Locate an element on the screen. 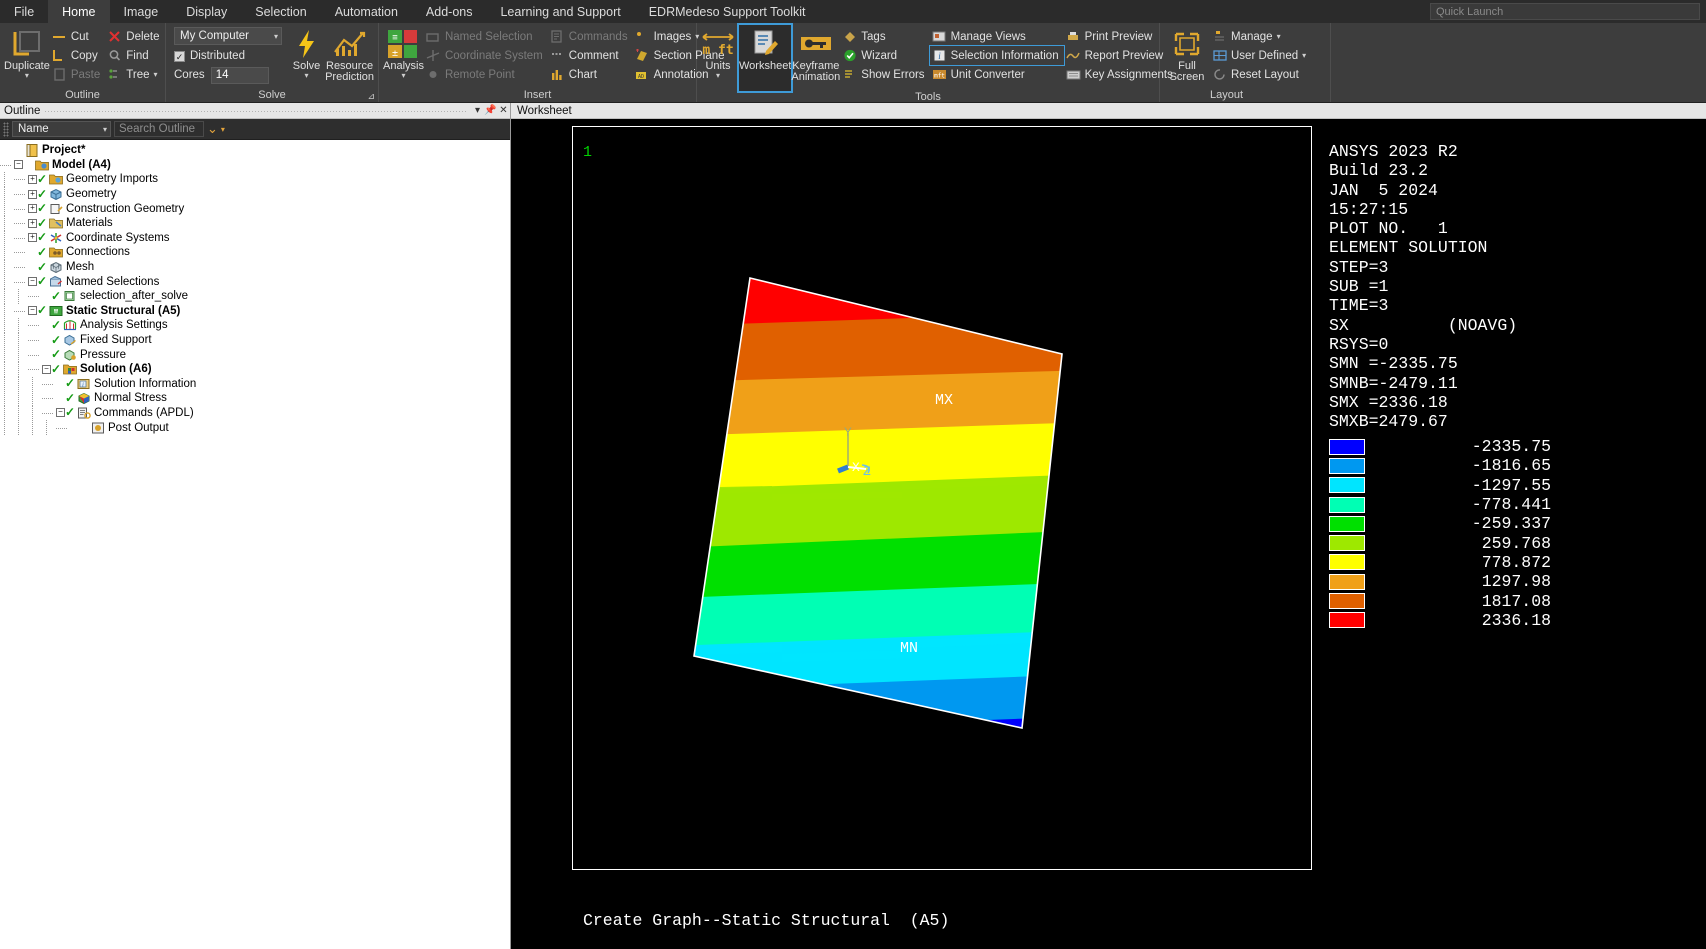  menu-item-home: Home is located at coordinates (79, 11).